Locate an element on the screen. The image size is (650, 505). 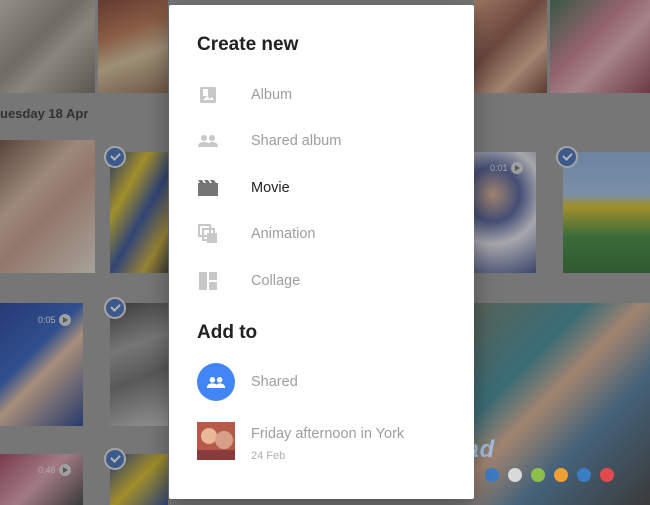
album-thumbnail is located at coordinates (216, 441).